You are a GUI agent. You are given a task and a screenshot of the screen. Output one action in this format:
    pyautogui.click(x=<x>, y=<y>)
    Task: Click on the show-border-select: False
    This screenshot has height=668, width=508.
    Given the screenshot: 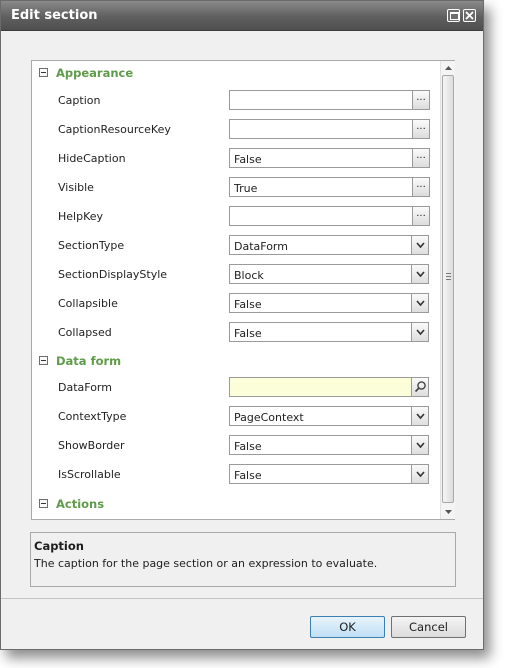 What is the action you would take?
    pyautogui.click(x=329, y=445)
    